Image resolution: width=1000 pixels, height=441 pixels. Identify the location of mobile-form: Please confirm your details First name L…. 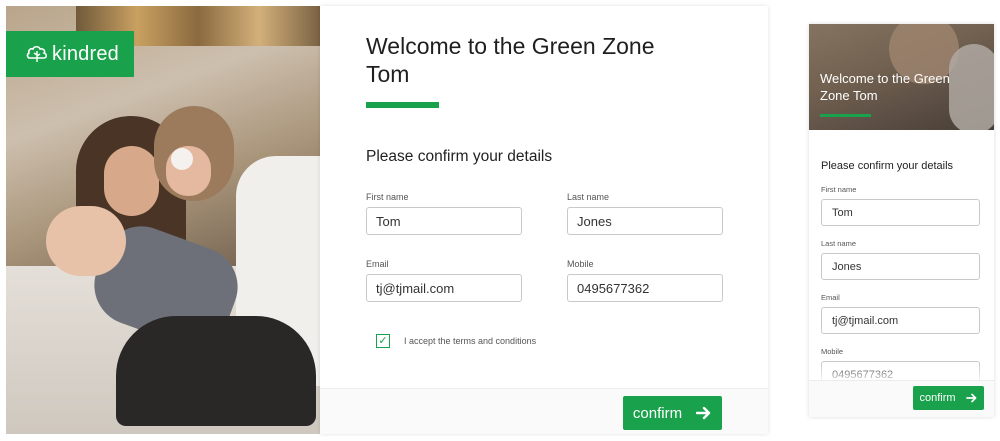
(901, 259).